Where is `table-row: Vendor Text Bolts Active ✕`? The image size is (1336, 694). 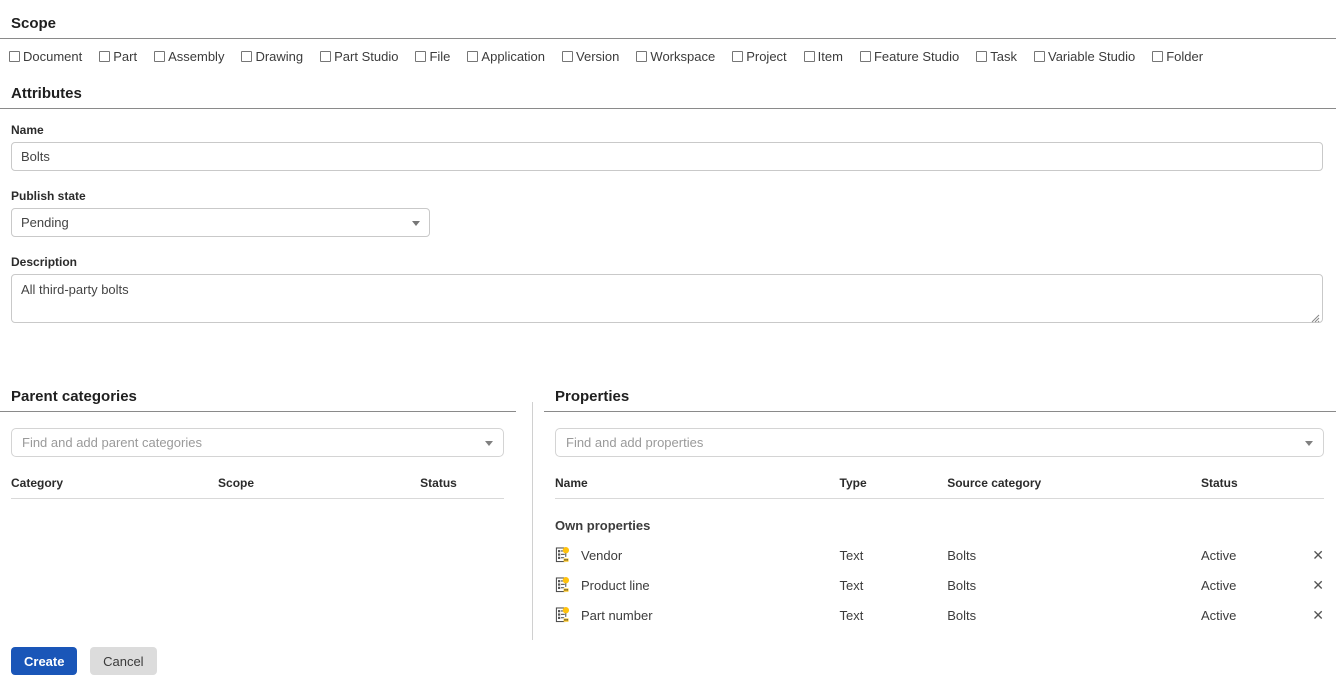 table-row: Vendor Text Bolts Active ✕ is located at coordinates (939, 555).